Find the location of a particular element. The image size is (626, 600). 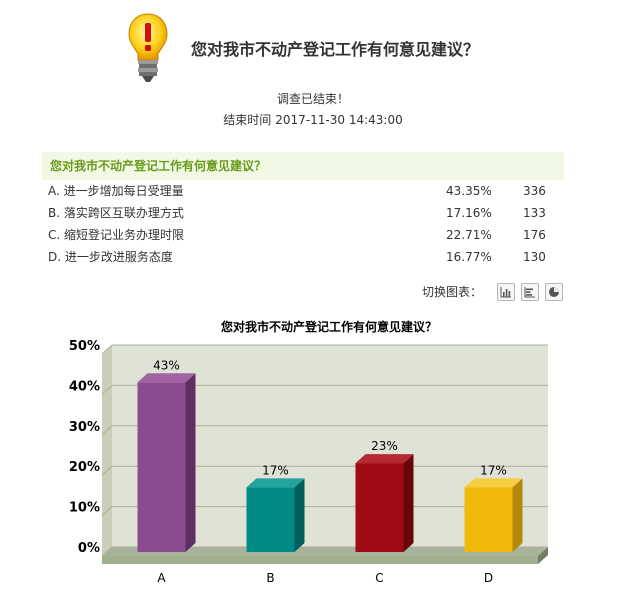

bar-chart-icon is located at coordinates (505, 292).